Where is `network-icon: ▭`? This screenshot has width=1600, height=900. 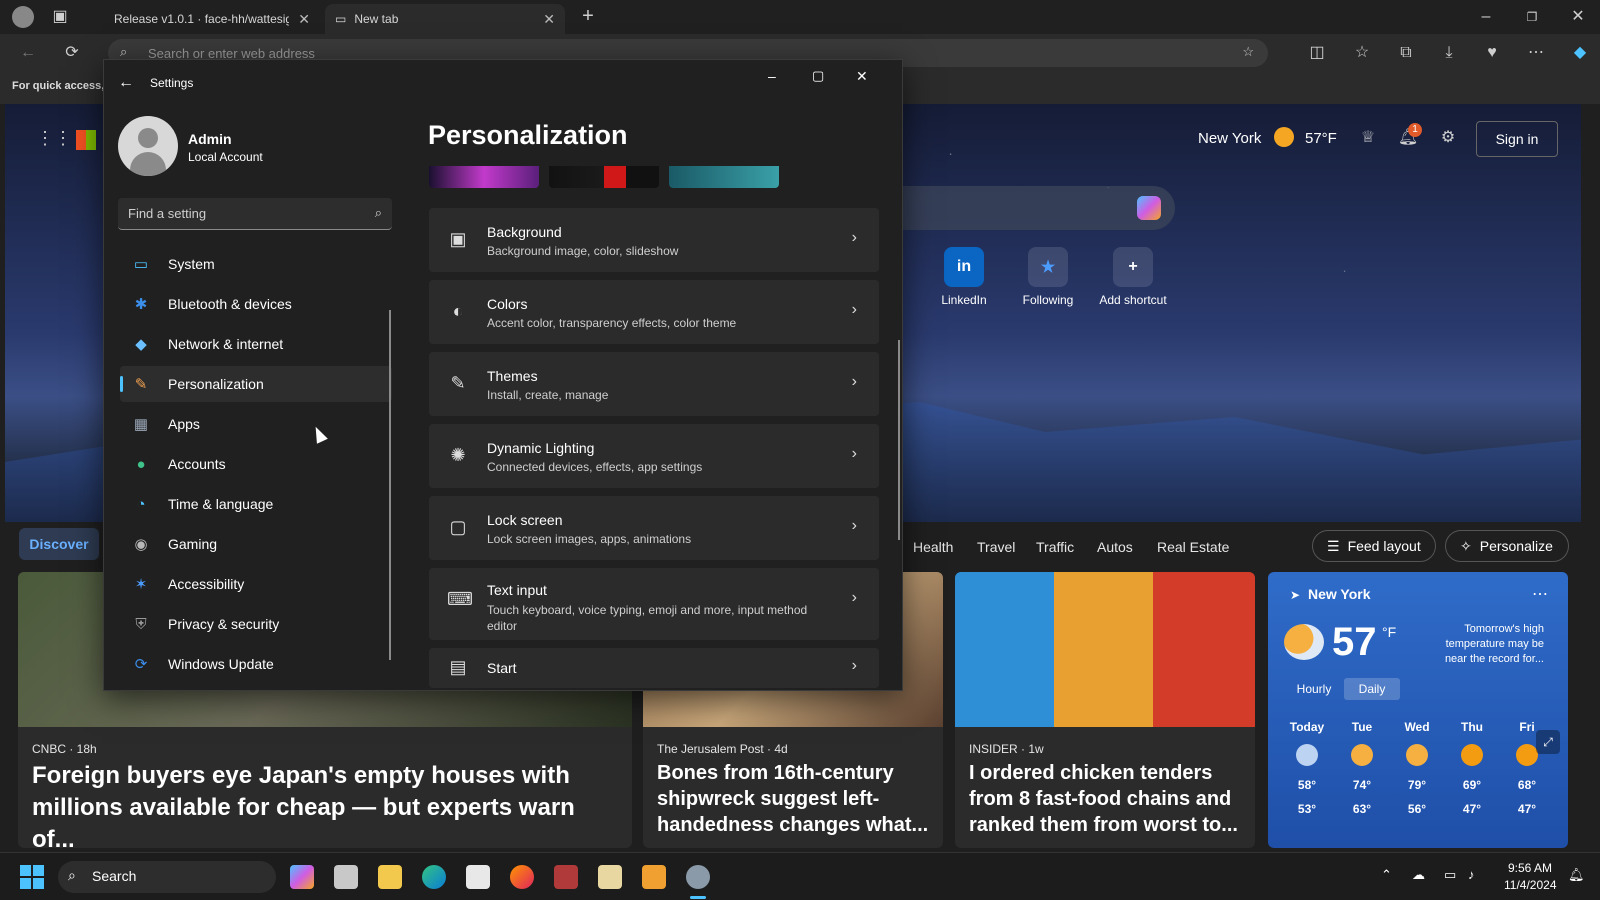
network-icon: ▭ is located at coordinates (1450, 875).